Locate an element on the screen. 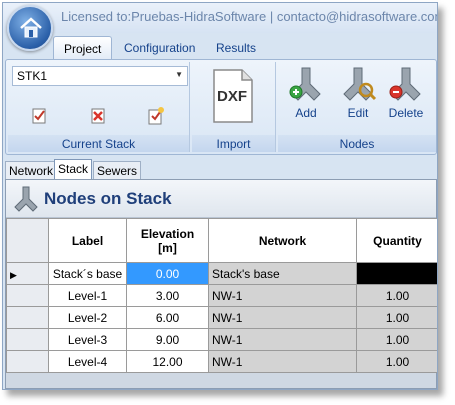  edit-node-button: Edit is located at coordinates (358, 99).